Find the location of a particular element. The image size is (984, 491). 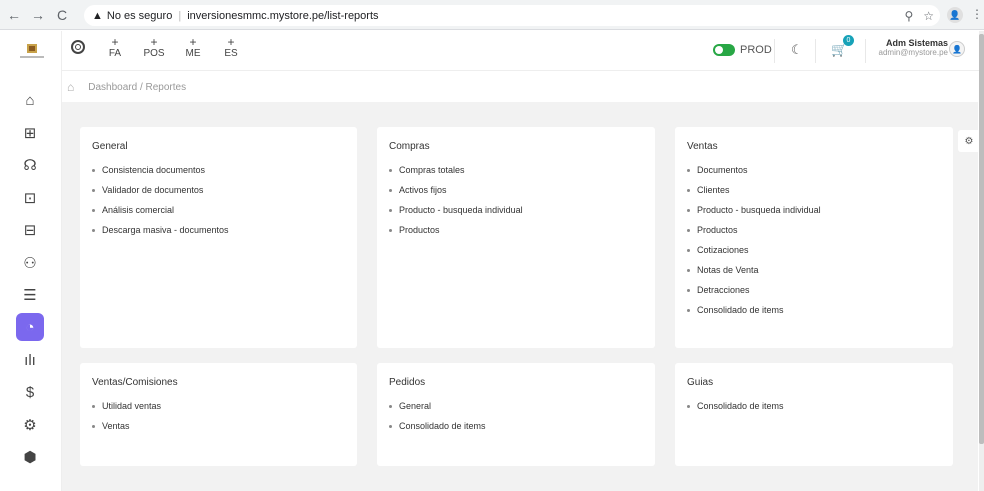

zoom-icon: ⚲ is located at coordinates (908, 16).